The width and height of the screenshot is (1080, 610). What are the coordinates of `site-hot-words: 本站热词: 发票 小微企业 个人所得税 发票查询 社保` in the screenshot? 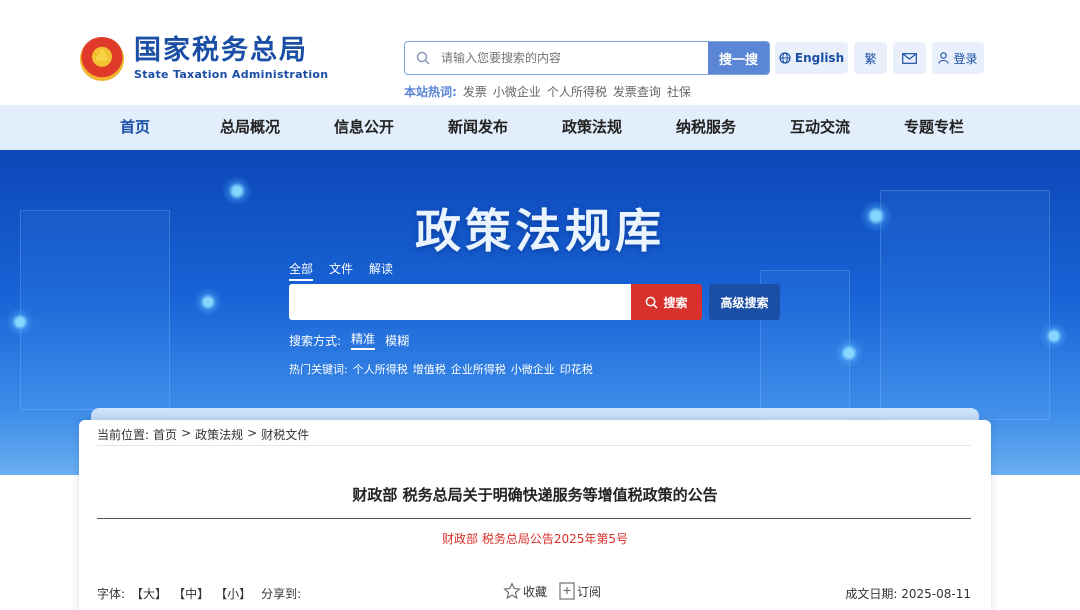 It's located at (547, 91).